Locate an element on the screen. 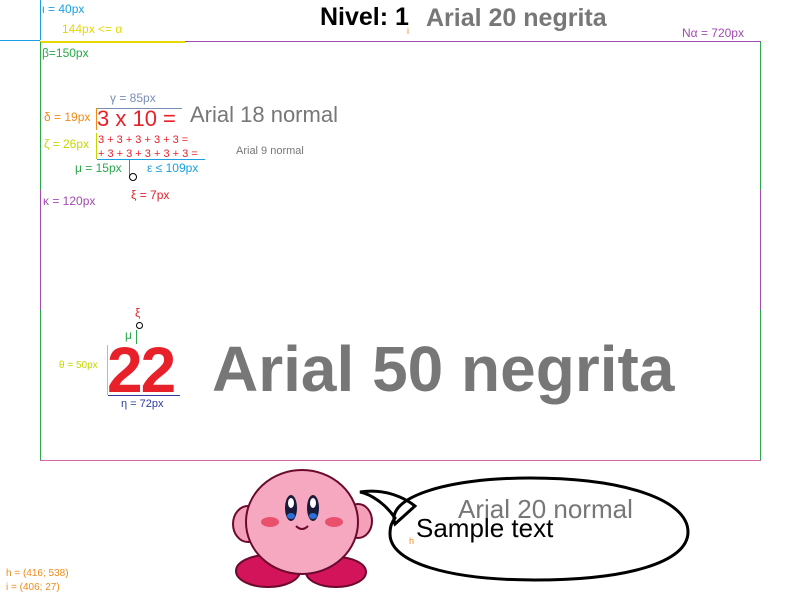 This screenshot has width=800, height=600. xi-label: ξ = 7px is located at coordinates (150, 195).